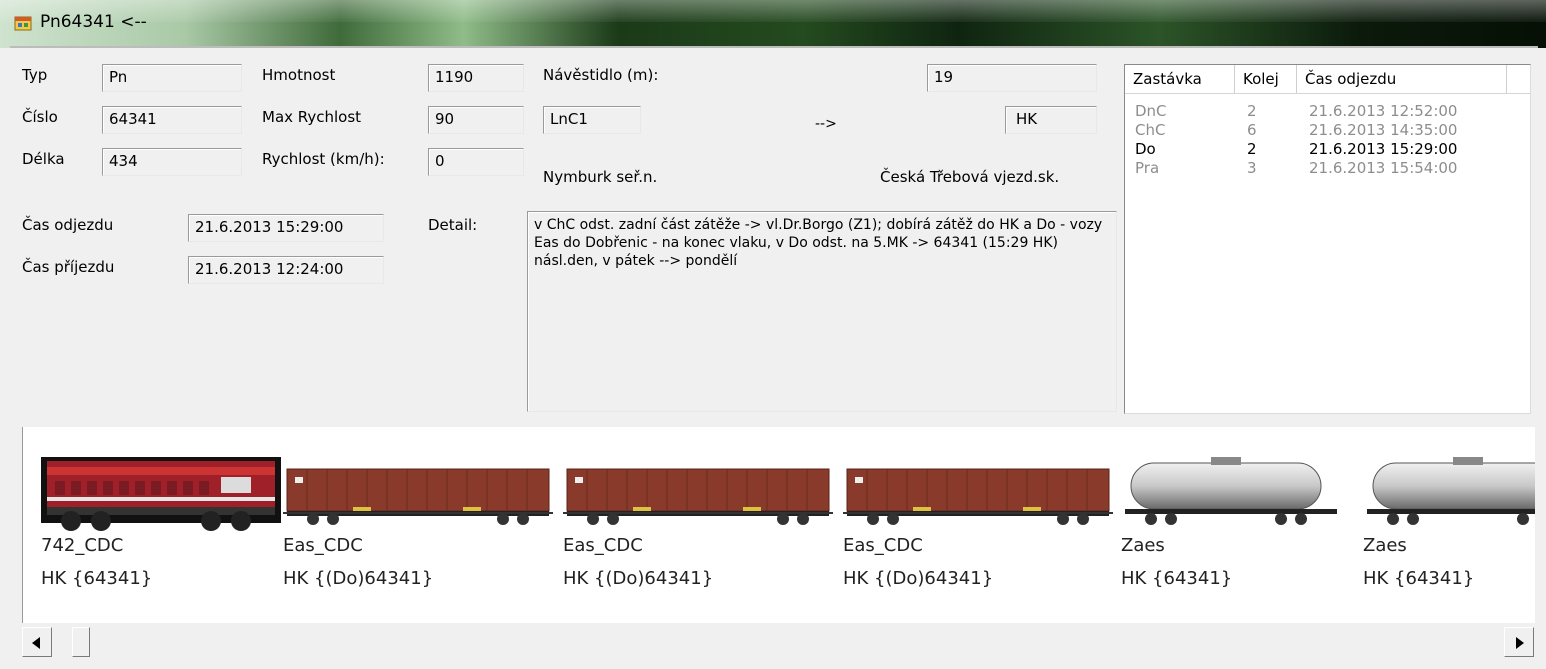  What do you see at coordinates (773, 24) in the screenshot?
I see `title-bar: Pn64341 <--` at bounding box center [773, 24].